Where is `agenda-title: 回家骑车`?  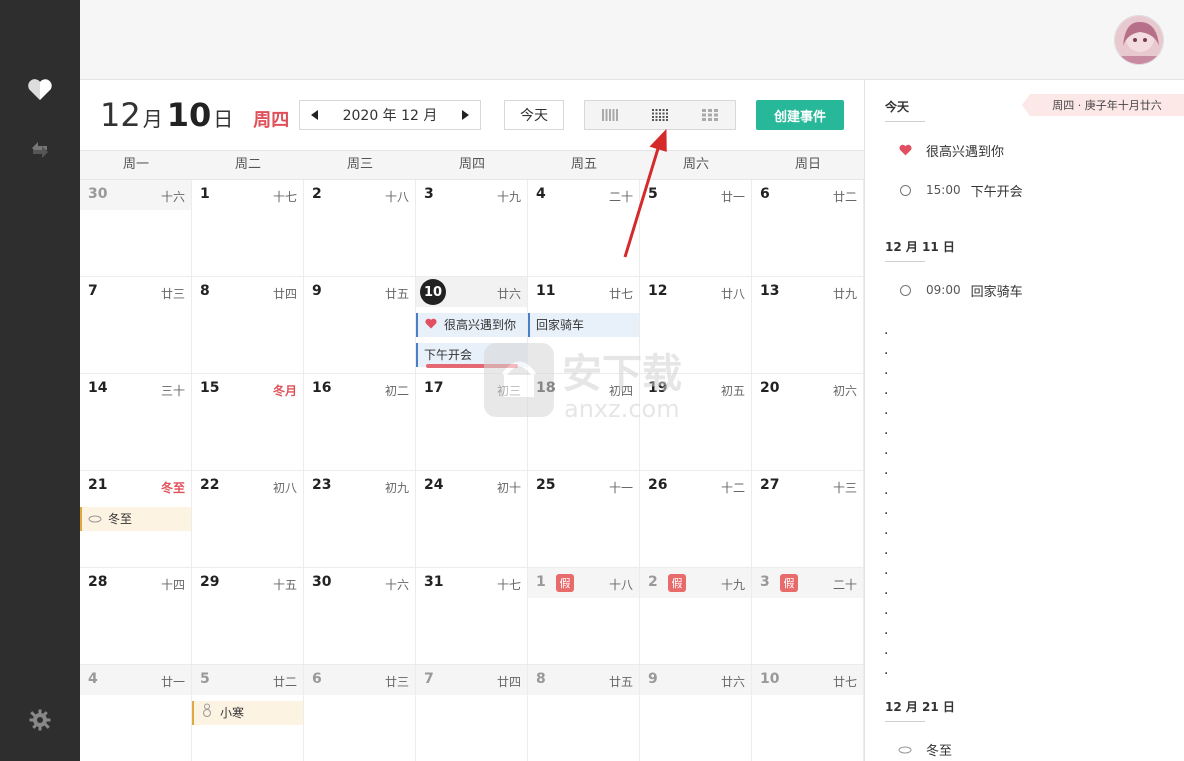 agenda-title: 回家骑车 is located at coordinates (996, 292).